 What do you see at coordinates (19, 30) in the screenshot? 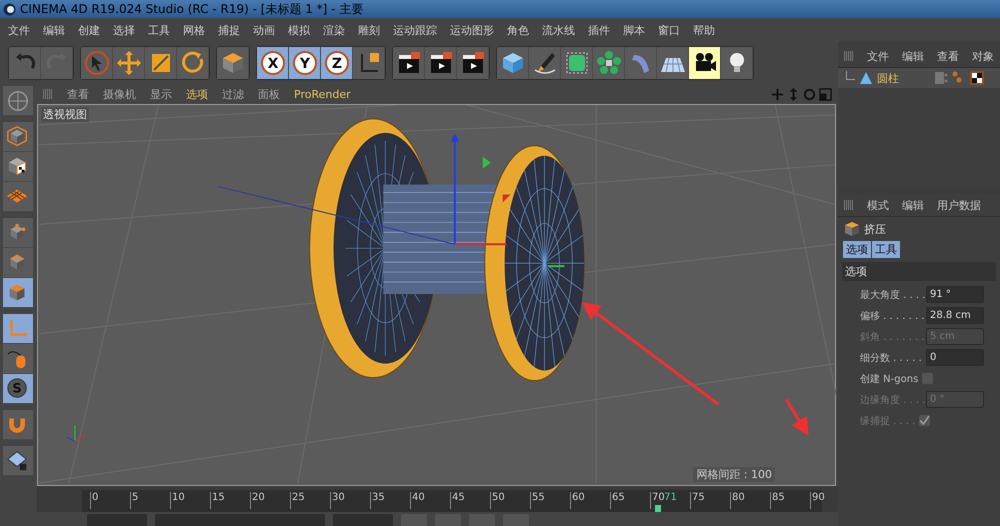
I see `menu-item: 文件` at bounding box center [19, 30].